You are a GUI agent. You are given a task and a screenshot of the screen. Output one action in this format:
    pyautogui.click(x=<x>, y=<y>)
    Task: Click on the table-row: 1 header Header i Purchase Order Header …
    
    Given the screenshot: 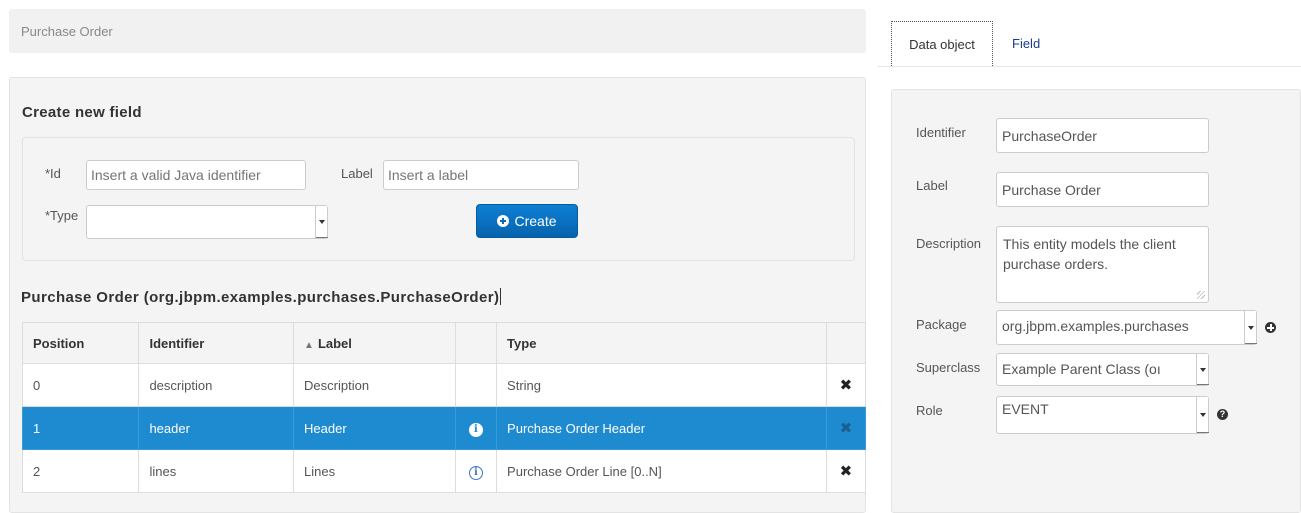 What is the action you would take?
    pyautogui.click(x=444, y=428)
    